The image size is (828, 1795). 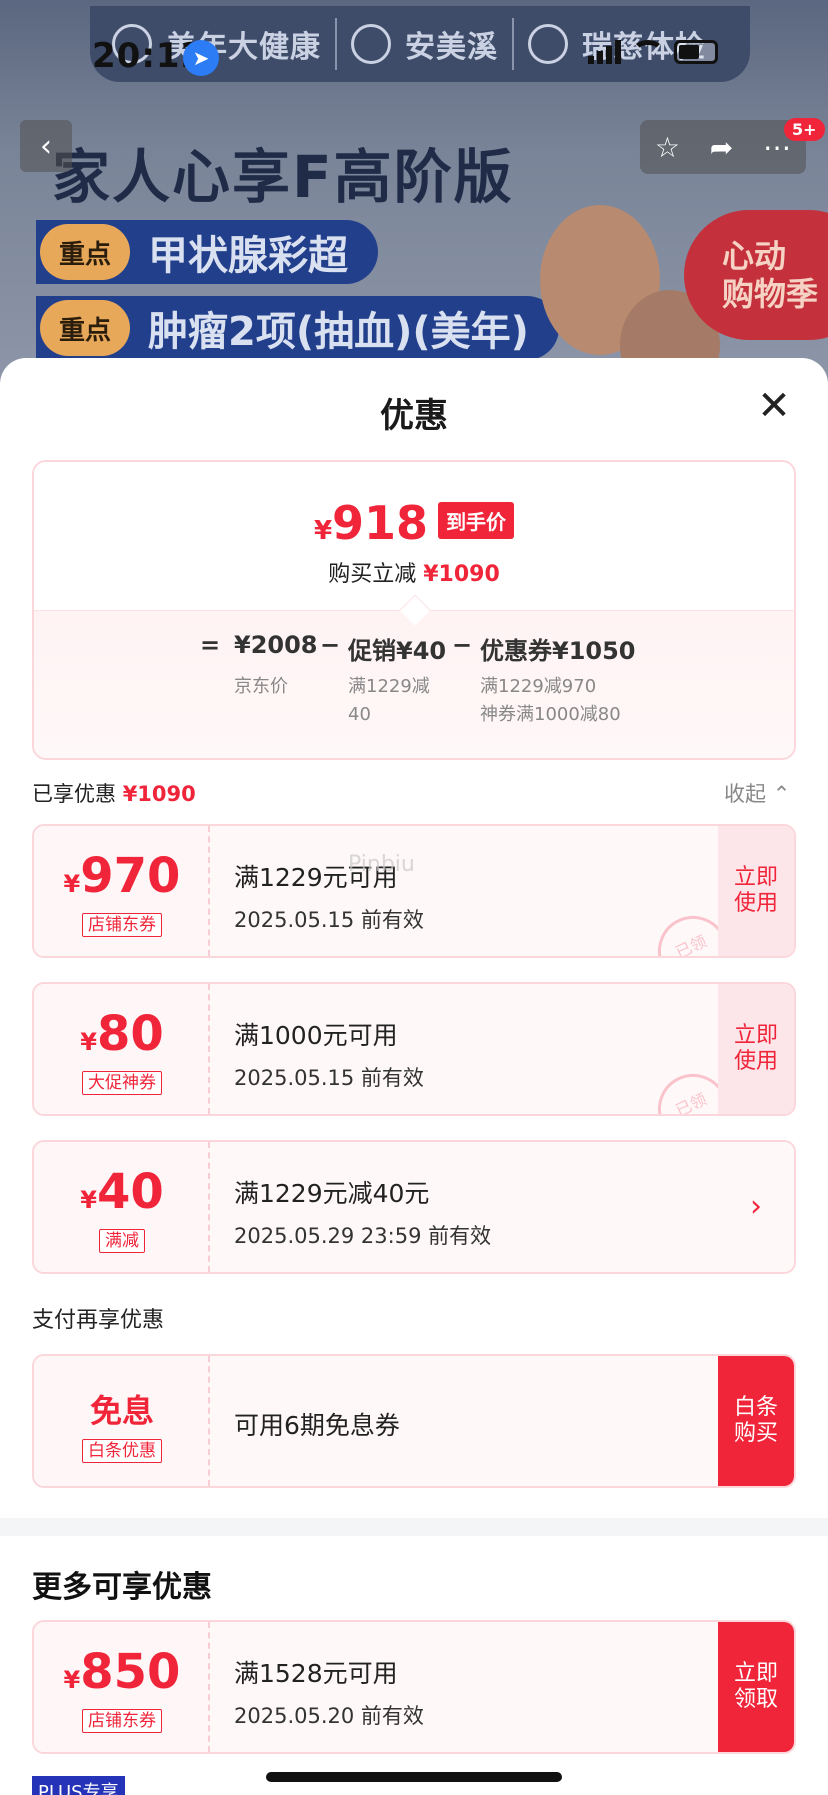 I want to click on coupon-amount: ¥850, so click(x=122, y=1672).